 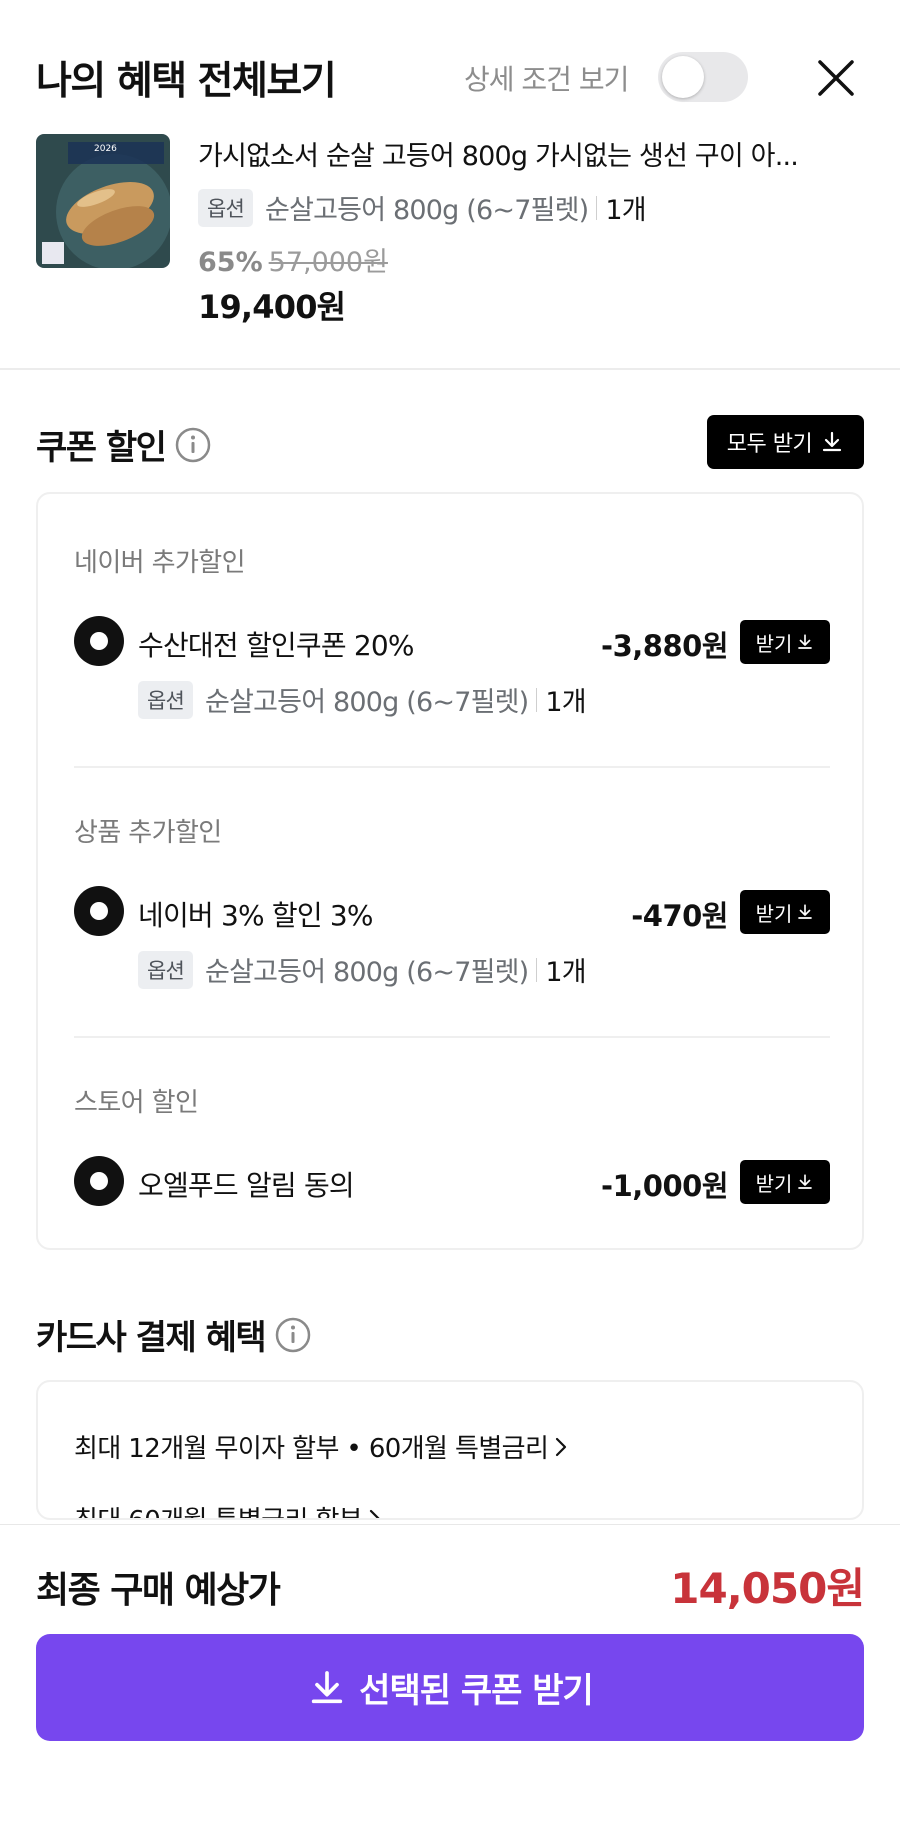 I want to click on close-button, so click(x=836, y=78).